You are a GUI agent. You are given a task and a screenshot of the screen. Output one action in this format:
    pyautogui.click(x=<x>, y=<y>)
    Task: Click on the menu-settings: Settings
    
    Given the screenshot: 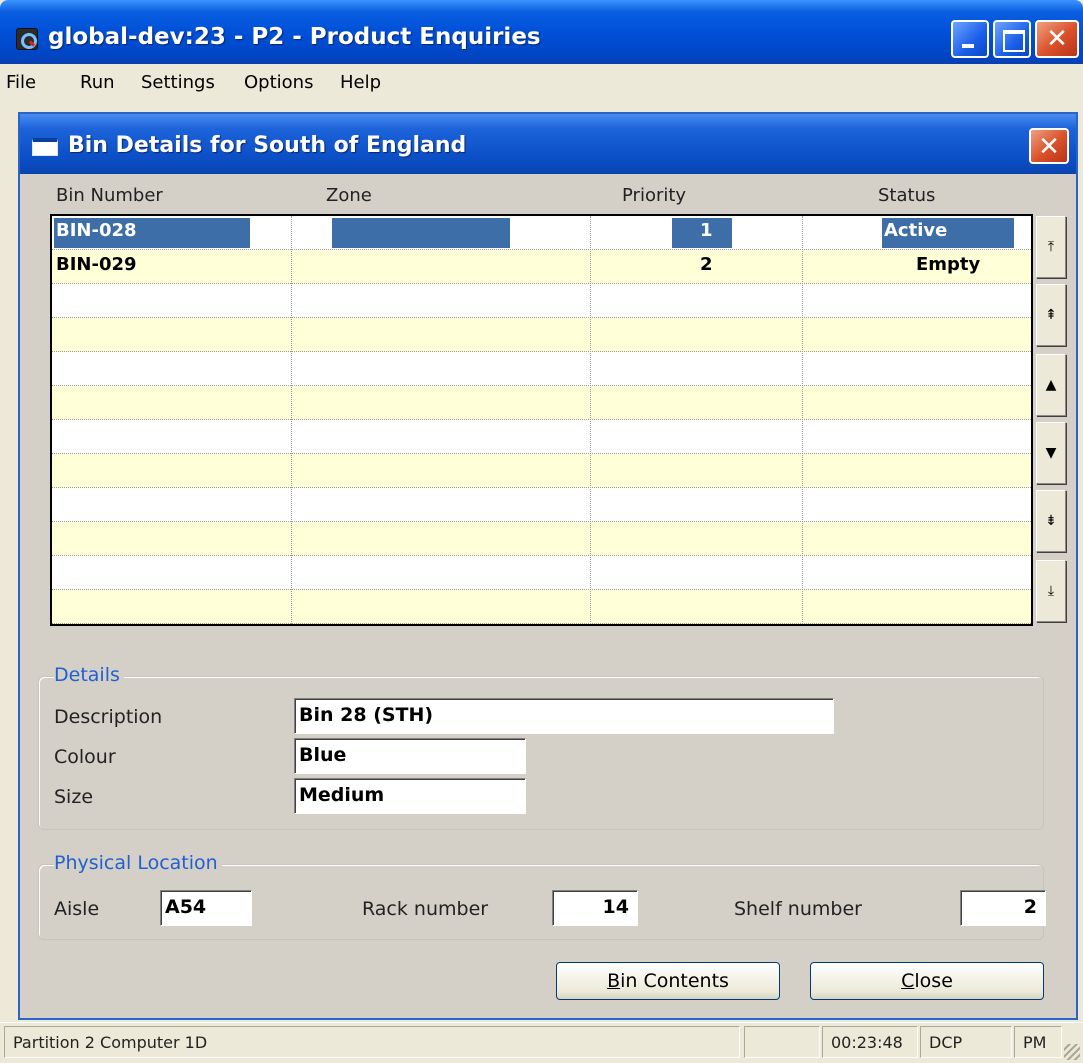 What is the action you would take?
    pyautogui.click(x=178, y=82)
    